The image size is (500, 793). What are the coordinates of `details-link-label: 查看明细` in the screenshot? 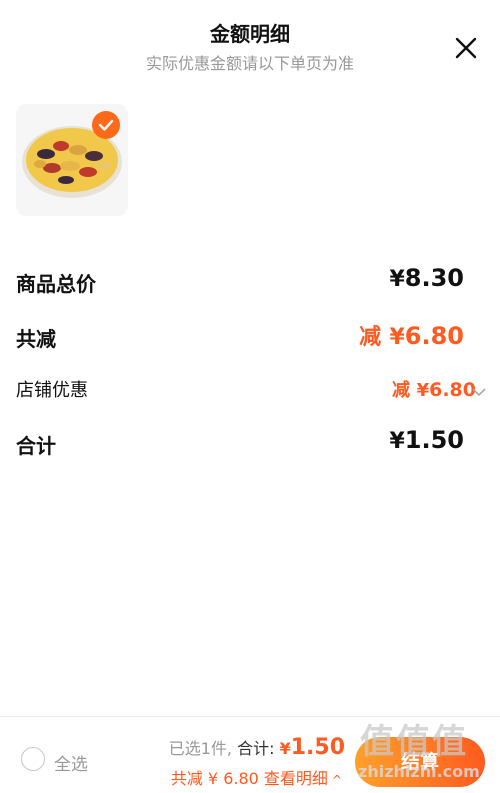 It's located at (295, 778).